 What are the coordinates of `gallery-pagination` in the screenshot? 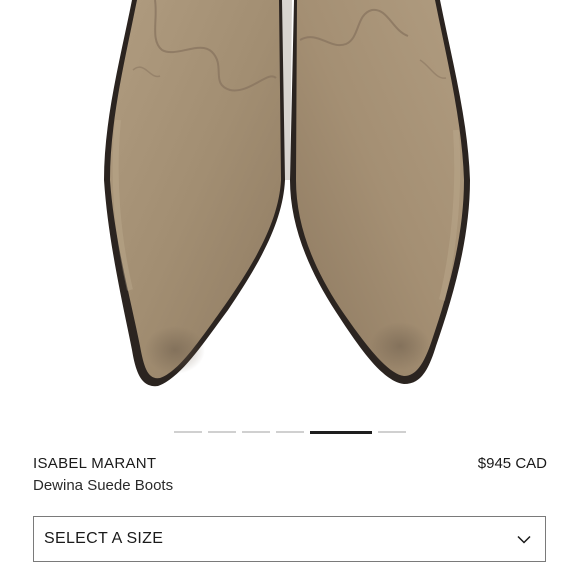 It's located at (290, 432).